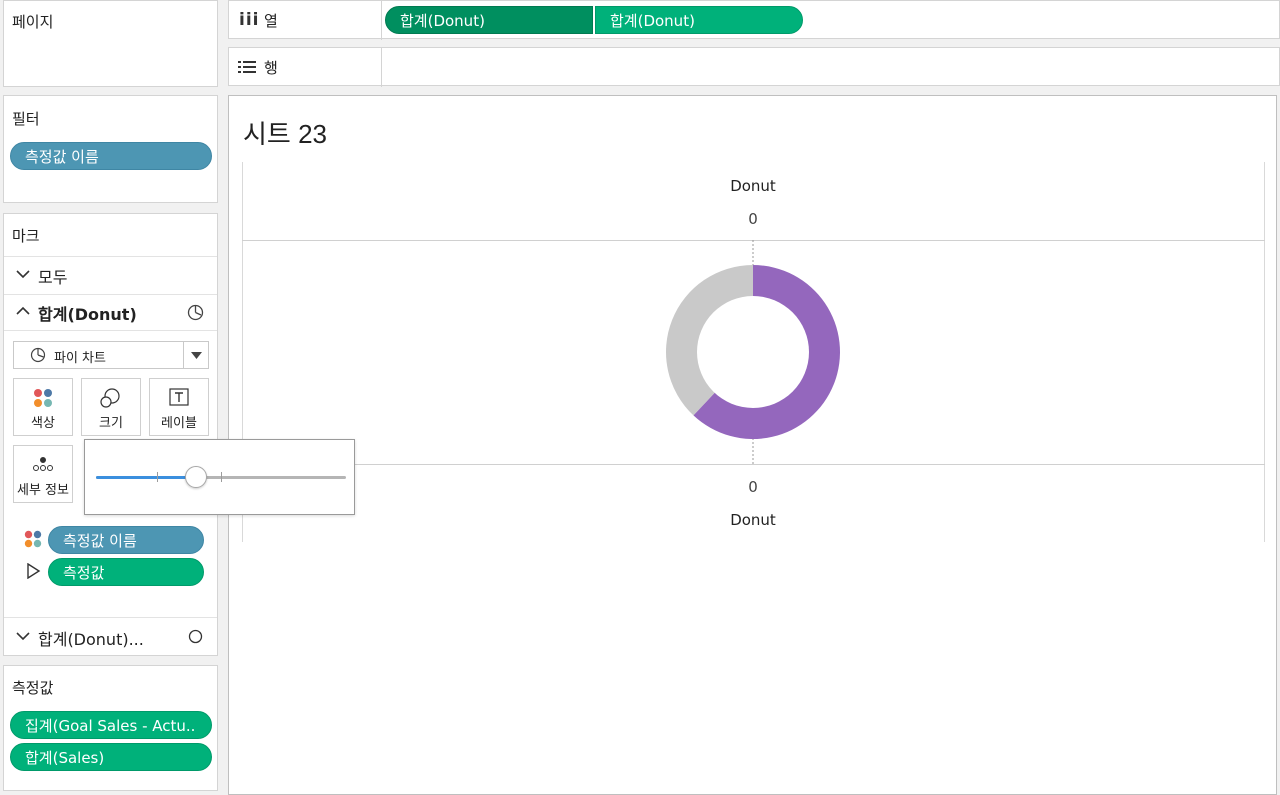  Describe the element at coordinates (753, 186) in the screenshot. I see `top-axis-title: Donut` at that location.